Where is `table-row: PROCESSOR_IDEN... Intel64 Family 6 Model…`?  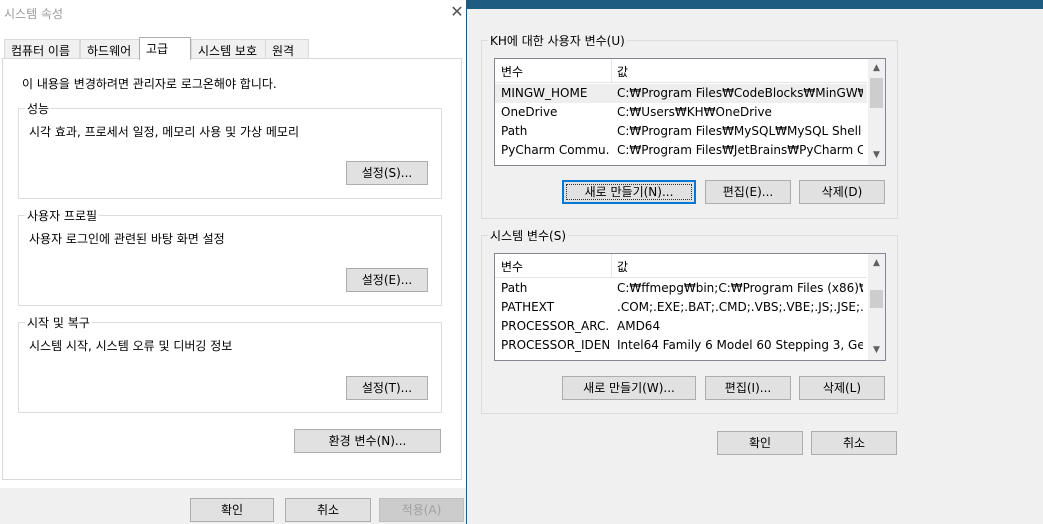 table-row: PROCESSOR_IDEN... Intel64 Family 6 Model… is located at coordinates (681, 345).